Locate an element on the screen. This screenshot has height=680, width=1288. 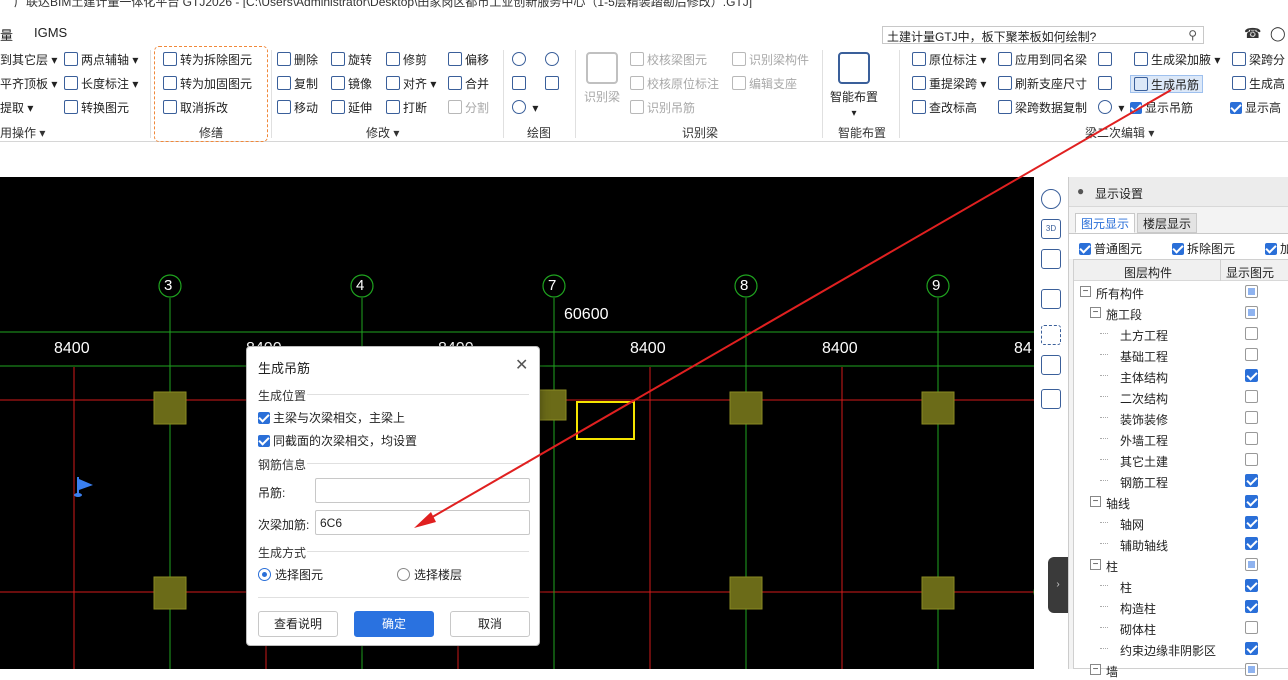
radio-select-floor-dot is located at coordinates (403, 574).